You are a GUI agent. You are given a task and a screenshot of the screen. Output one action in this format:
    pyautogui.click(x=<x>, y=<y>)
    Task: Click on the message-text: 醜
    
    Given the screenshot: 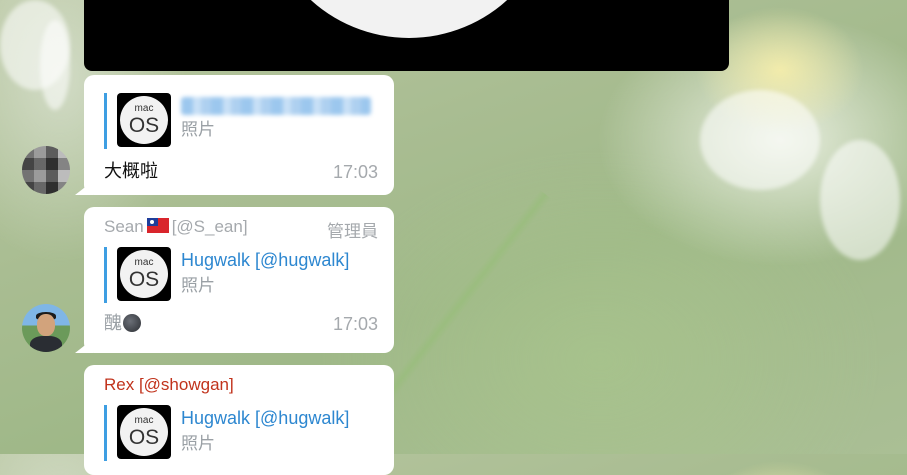 What is the action you would take?
    pyautogui.click(x=122, y=322)
    